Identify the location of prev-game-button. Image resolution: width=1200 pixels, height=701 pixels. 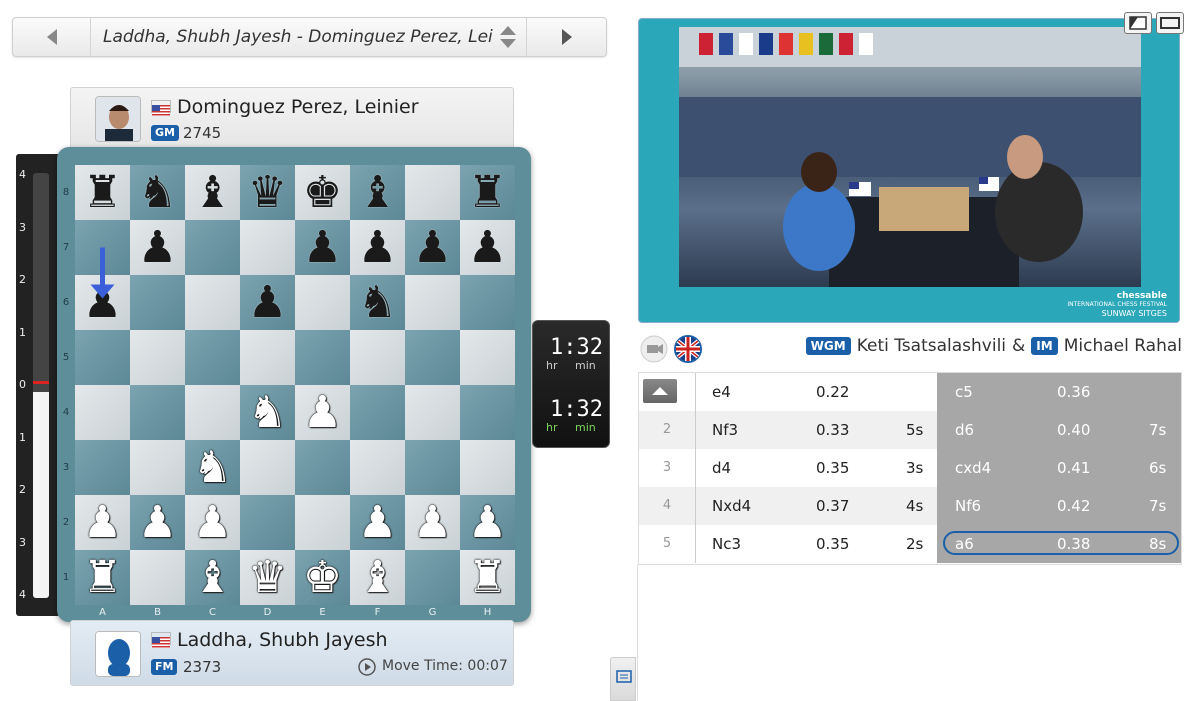
(52, 37).